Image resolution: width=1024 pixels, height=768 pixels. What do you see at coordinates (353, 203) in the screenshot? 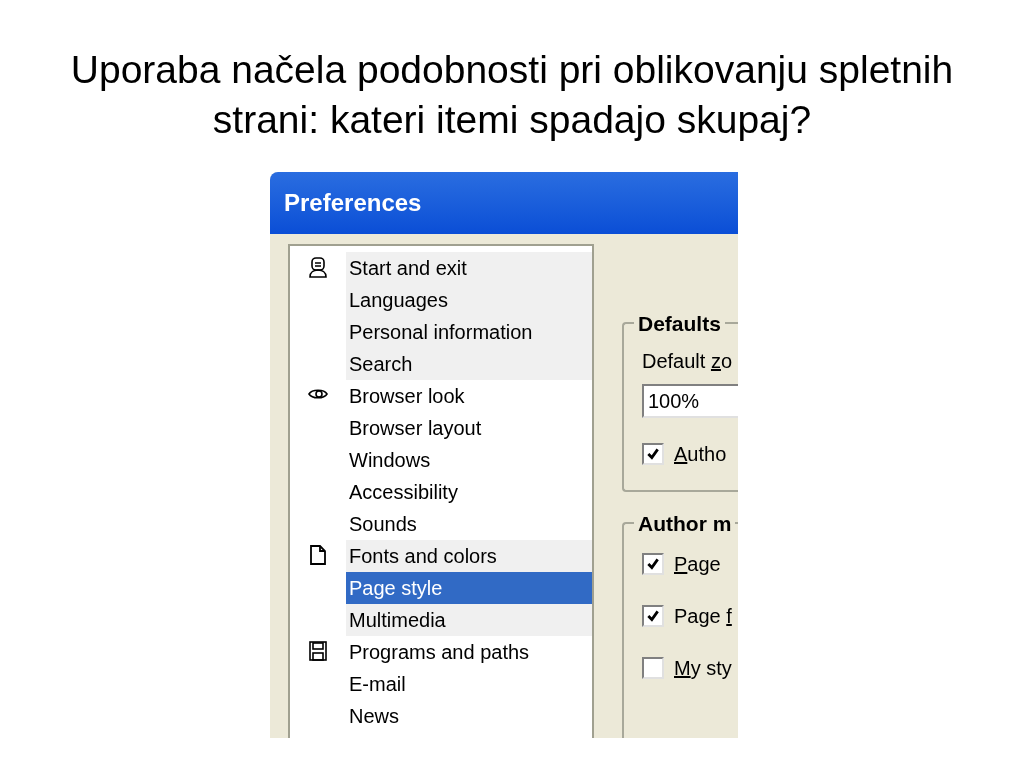
I see `window-title: Preferences` at bounding box center [353, 203].